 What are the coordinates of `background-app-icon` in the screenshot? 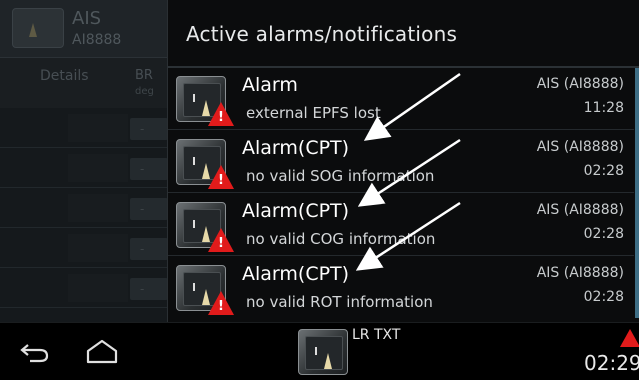 It's located at (38, 28).